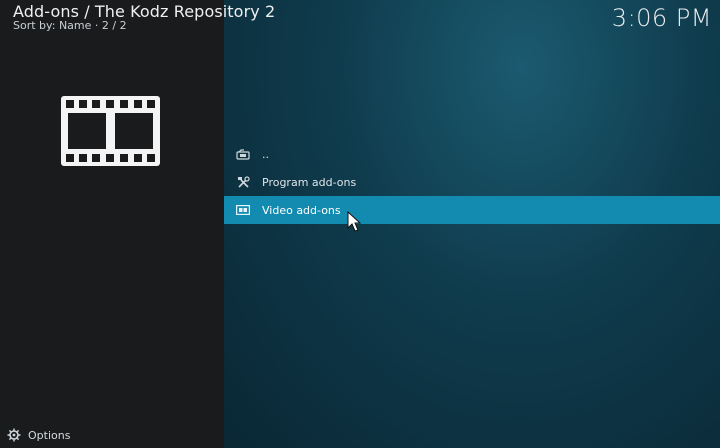 This screenshot has width=720, height=448. I want to click on list-item-program-addons: Program add-ons, so click(472, 182).